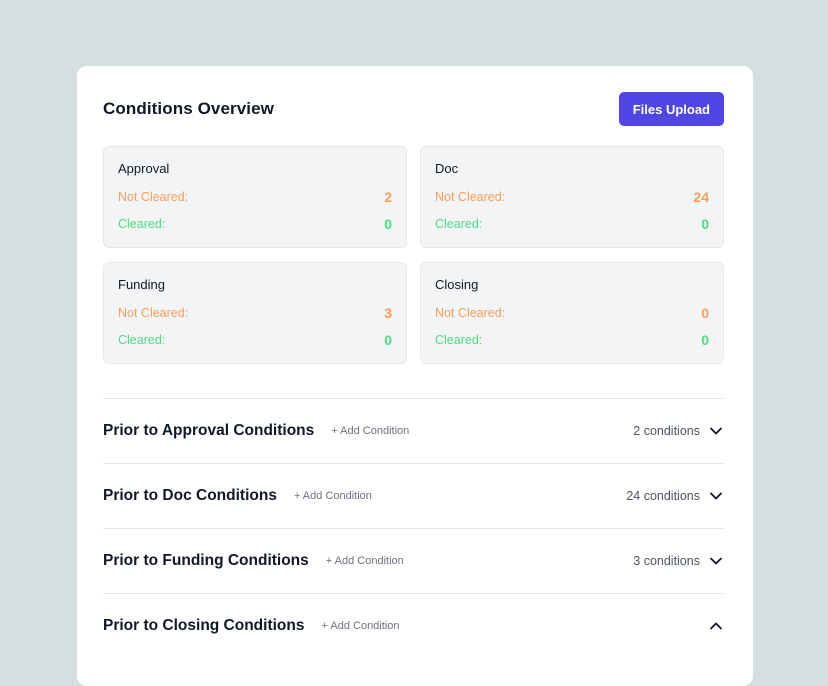 This screenshot has width=828, height=686. I want to click on page-title: Conditions Overview, so click(188, 108).